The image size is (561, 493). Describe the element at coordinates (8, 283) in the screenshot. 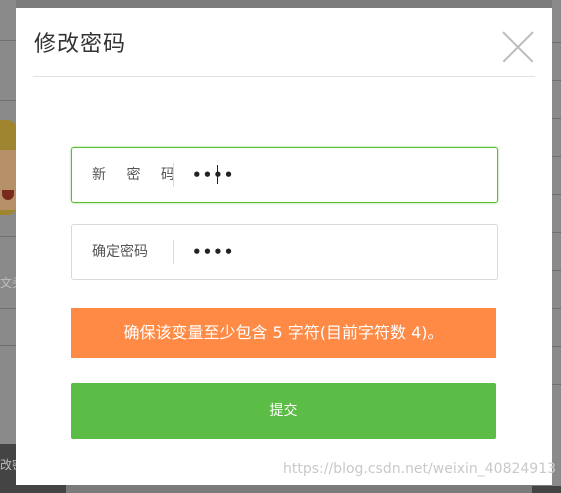

I see `background-text: 文头` at that location.